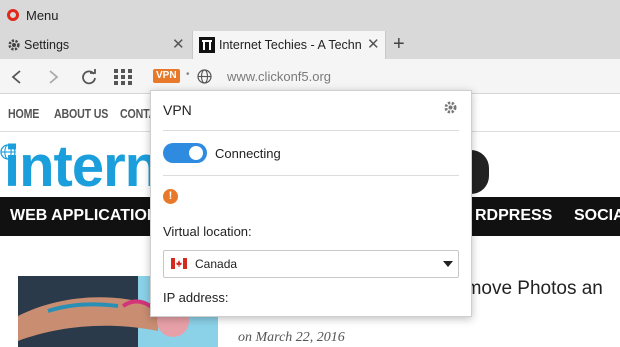 Image resolution: width=620 pixels, height=347 pixels. What do you see at coordinates (450, 107) in the screenshot?
I see `vpn-settings-gear-icon` at bounding box center [450, 107].